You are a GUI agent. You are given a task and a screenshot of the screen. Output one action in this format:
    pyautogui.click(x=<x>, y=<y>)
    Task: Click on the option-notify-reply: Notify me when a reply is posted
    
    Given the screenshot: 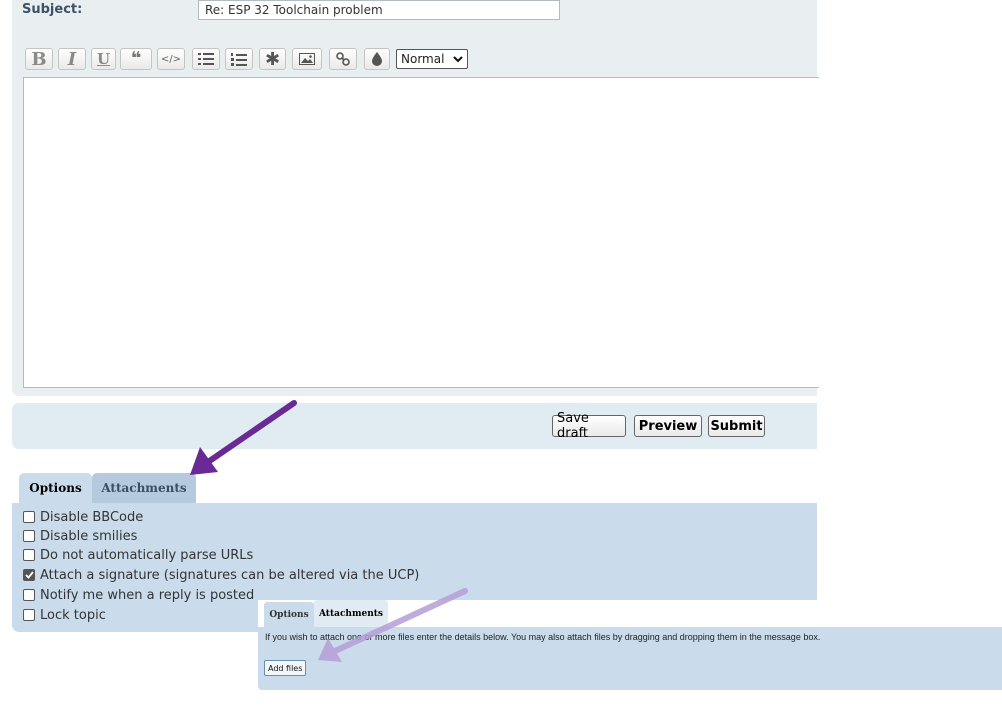 What is the action you would take?
    pyautogui.click(x=138, y=595)
    